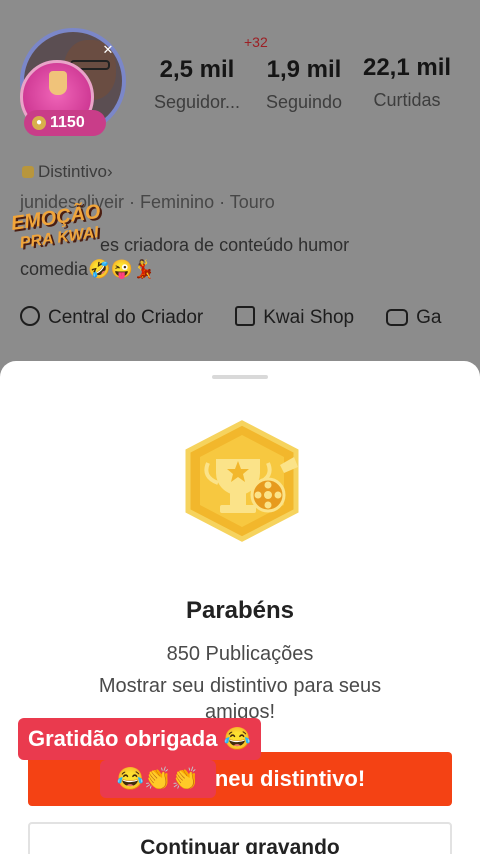 This screenshot has height=854, width=480. Describe the element at coordinates (242, 481) in the screenshot. I see `trophy-medal-icon` at that location.